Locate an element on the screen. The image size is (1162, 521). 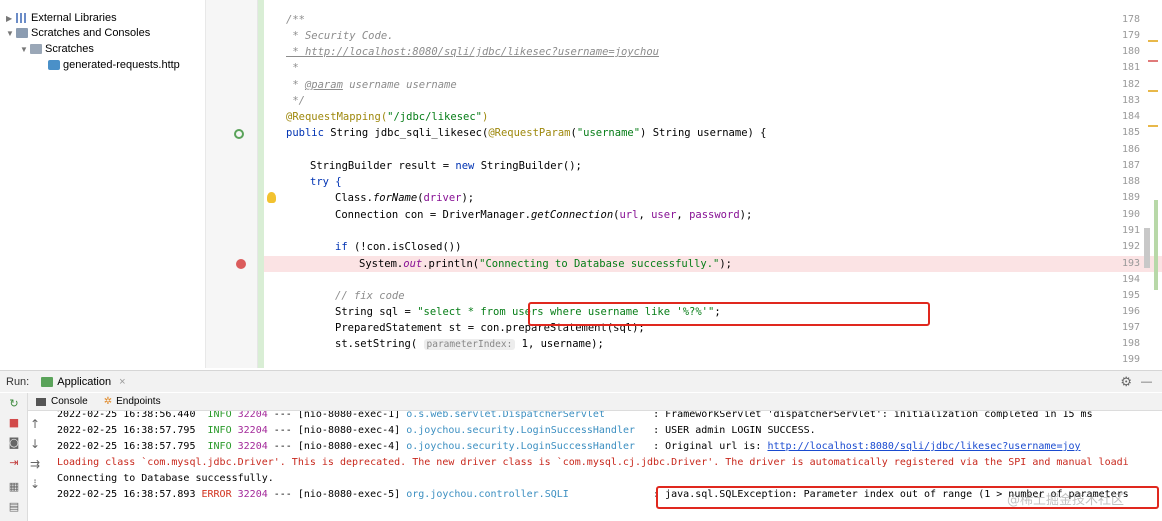
line-gutter is located at coordinates (232, 184).